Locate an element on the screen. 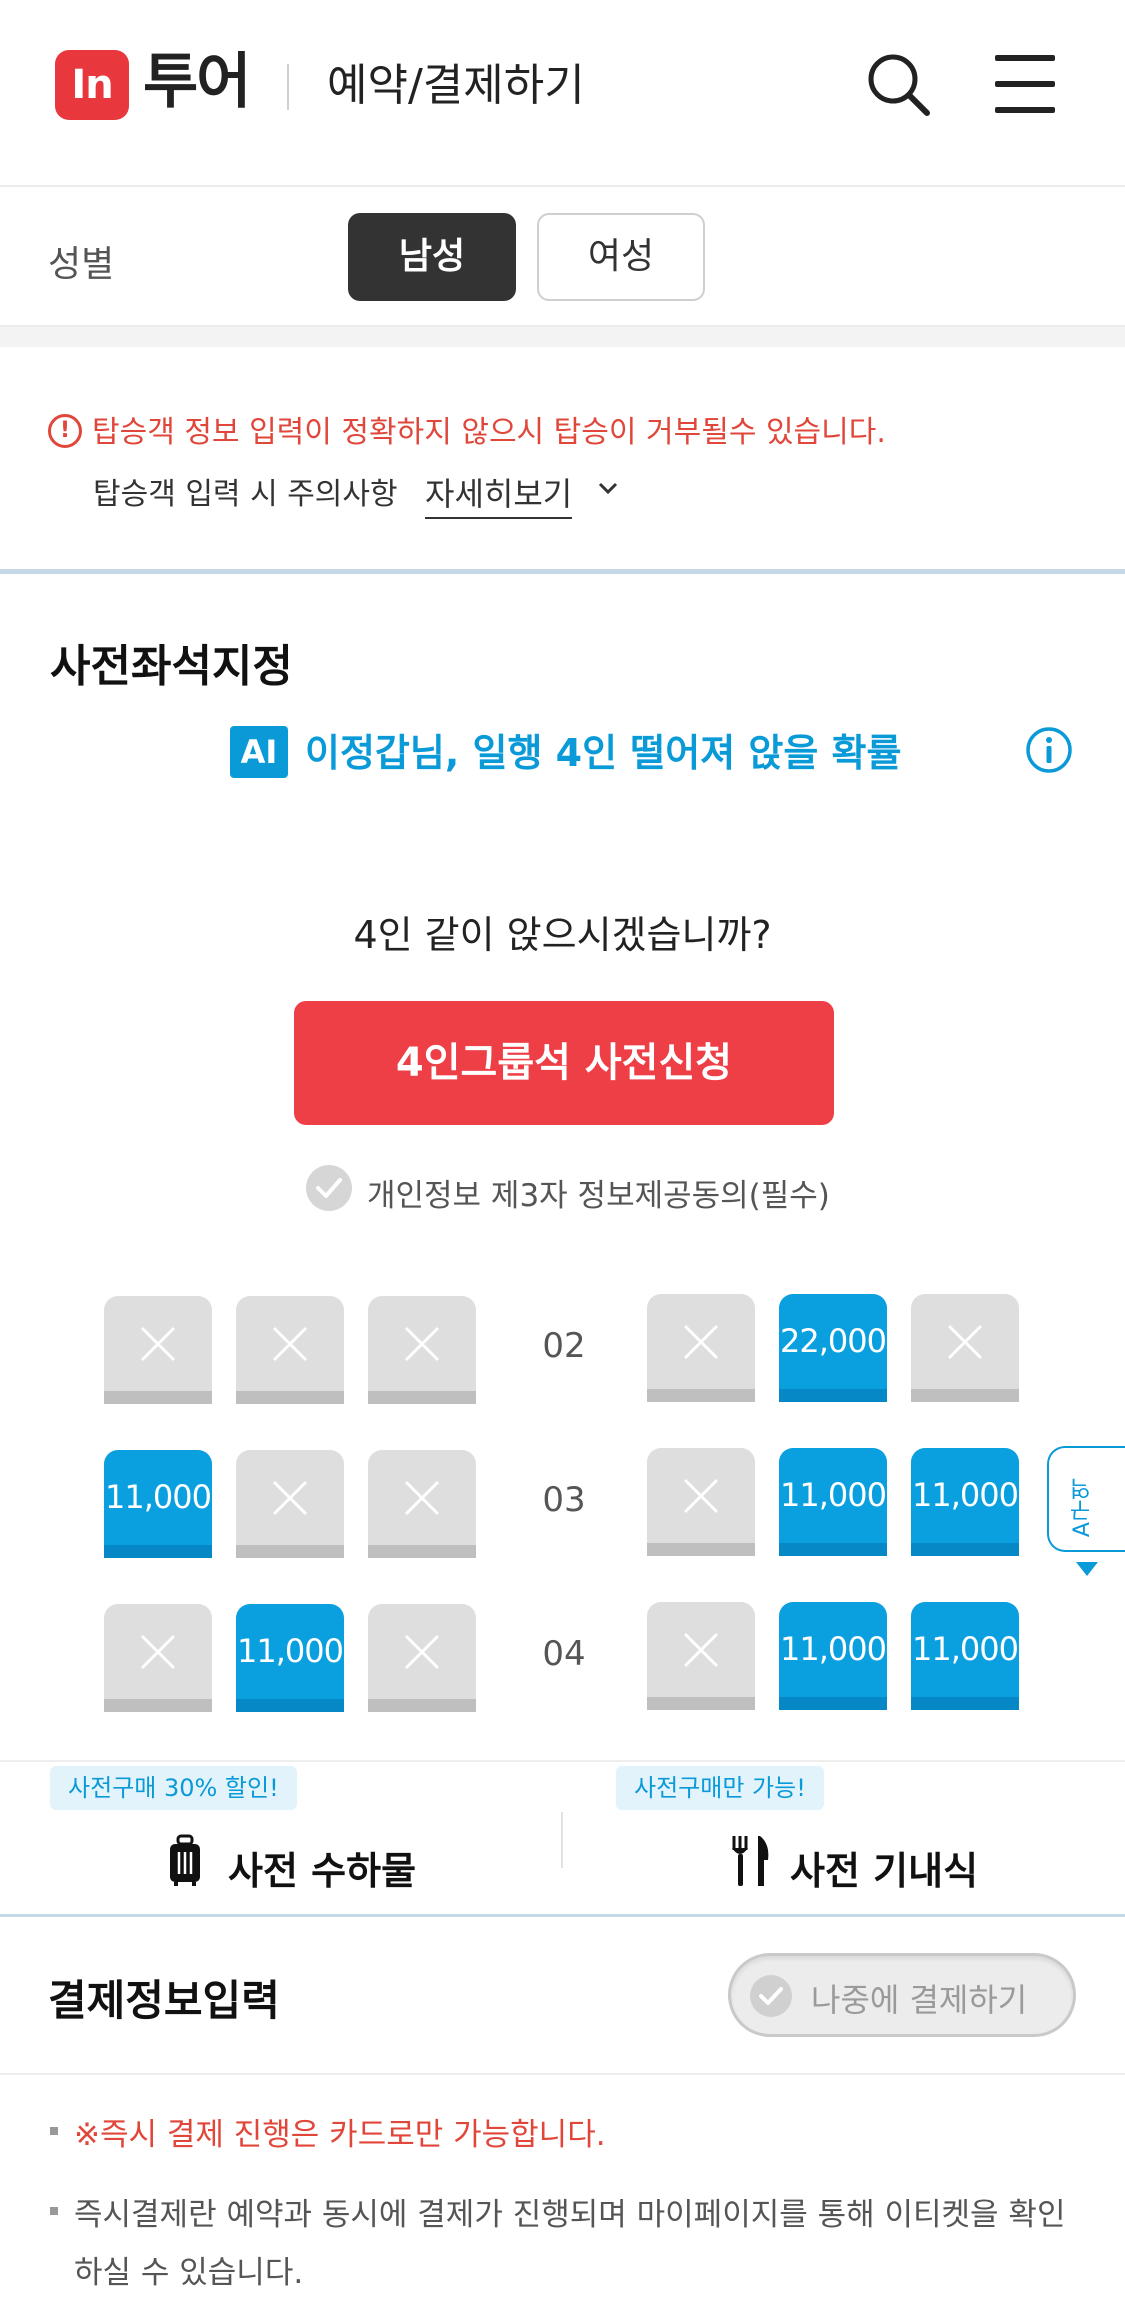  section-gap is located at coordinates (562, 337).